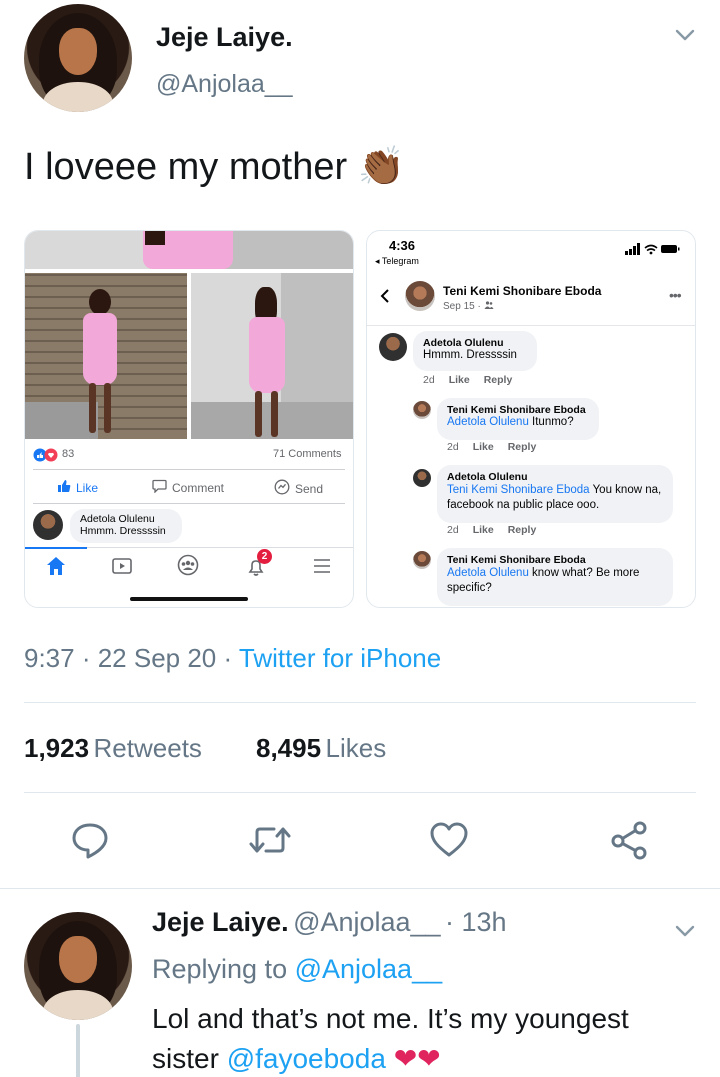 The height and width of the screenshot is (1077, 720). I want to click on reply-header: Jeje Laiye. @Anjolaa__ · 13h, so click(329, 922).